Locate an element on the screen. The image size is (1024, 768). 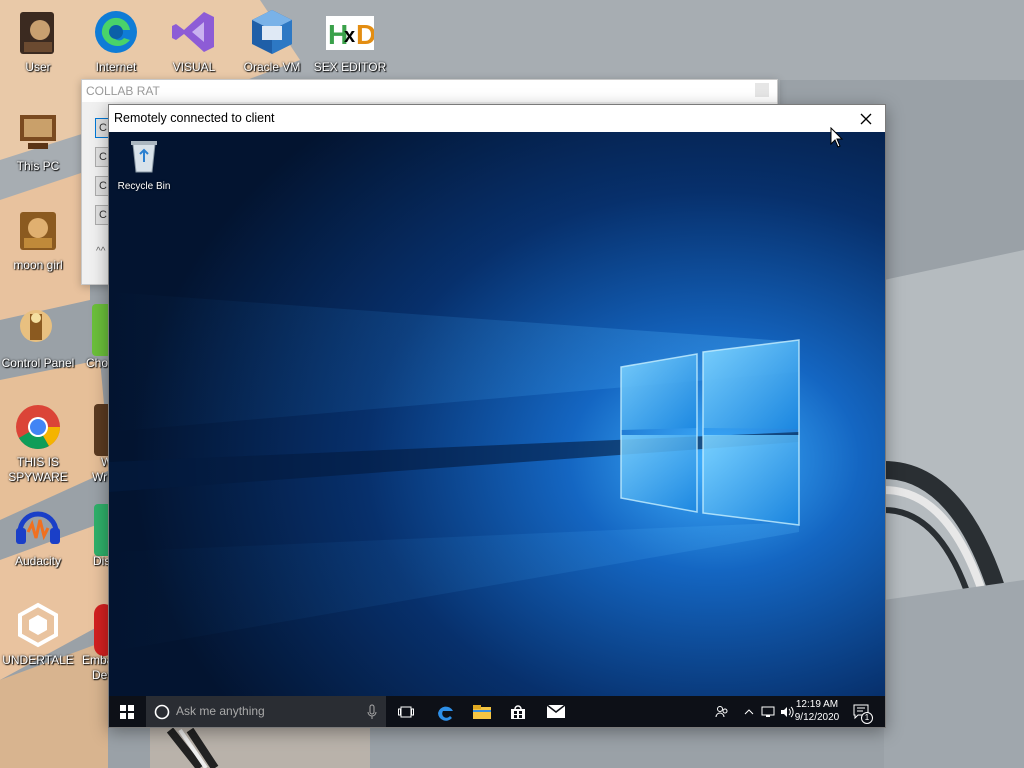
remote-taskbar: Ask me anything 12:19 AM 9/12/2020 1 is located at coordinates (497, 711).